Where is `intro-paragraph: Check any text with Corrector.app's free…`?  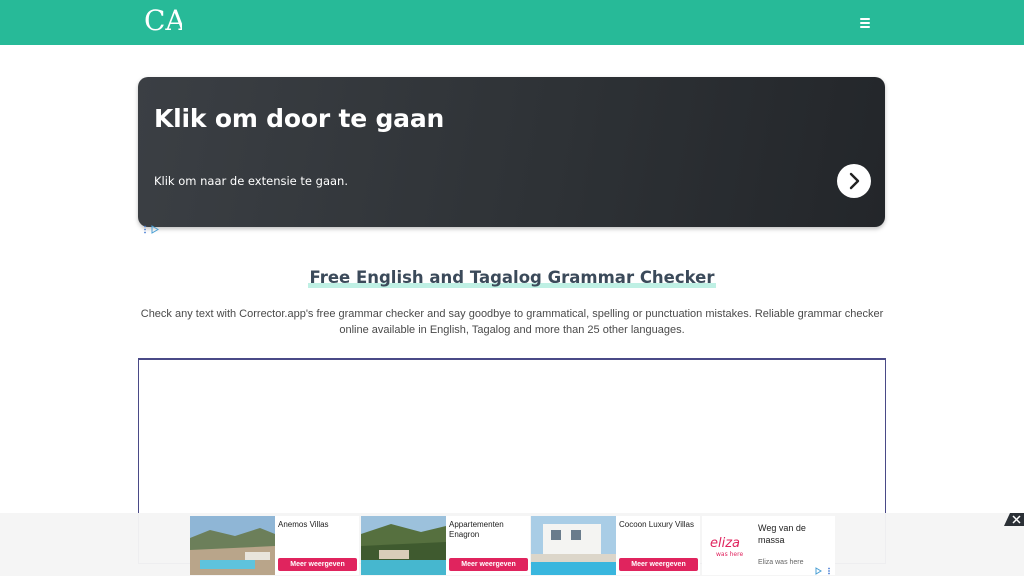 intro-paragraph: Check any text with Corrector.app's free… is located at coordinates (512, 322).